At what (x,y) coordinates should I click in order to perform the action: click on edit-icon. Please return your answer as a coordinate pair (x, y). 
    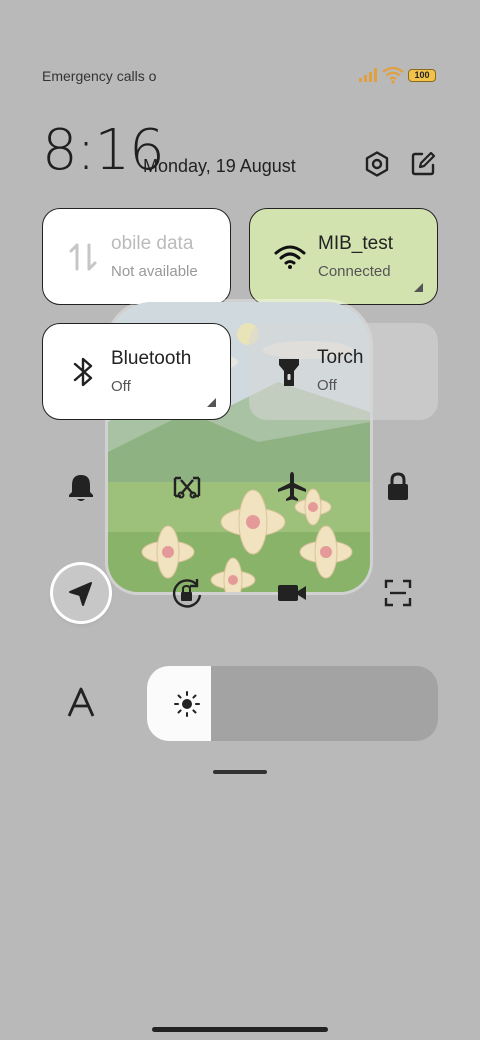
    Looking at the image, I should click on (423, 163).